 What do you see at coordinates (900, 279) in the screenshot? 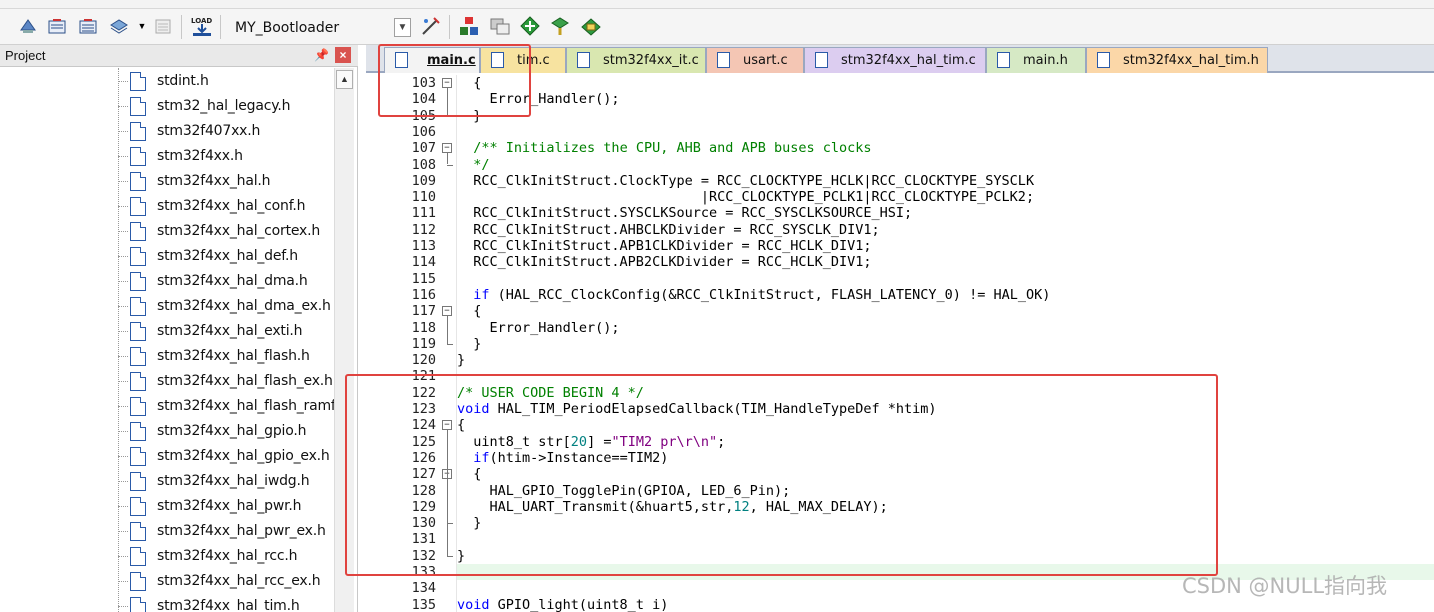
I see `code-line: 115` at bounding box center [900, 279].